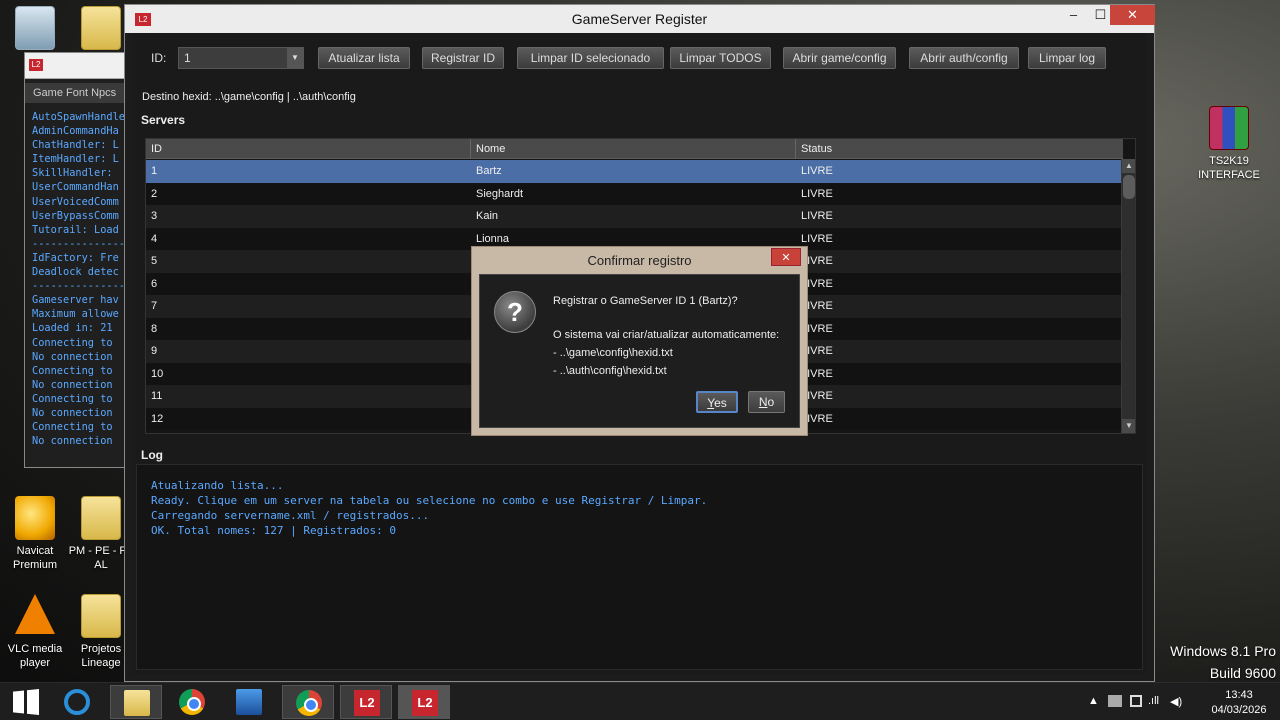 Image resolution: width=1280 pixels, height=720 pixels. Describe the element at coordinates (75, 131) in the screenshot. I see `console-log-line: AdminCommandHa` at that location.